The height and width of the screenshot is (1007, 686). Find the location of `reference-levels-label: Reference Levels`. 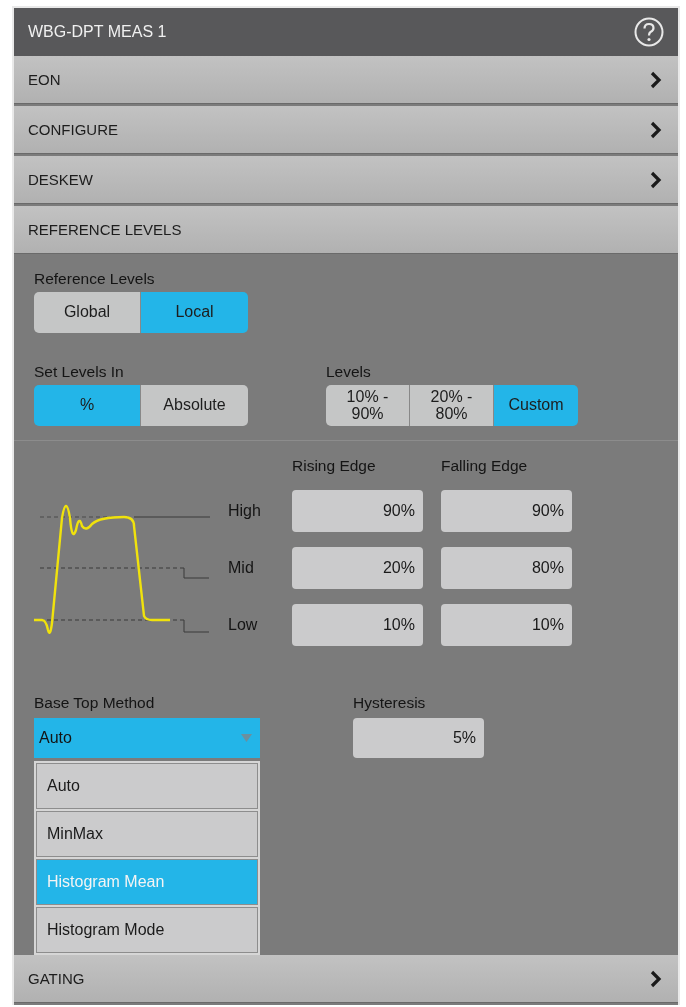

reference-levels-label: Reference Levels is located at coordinates (95, 279).